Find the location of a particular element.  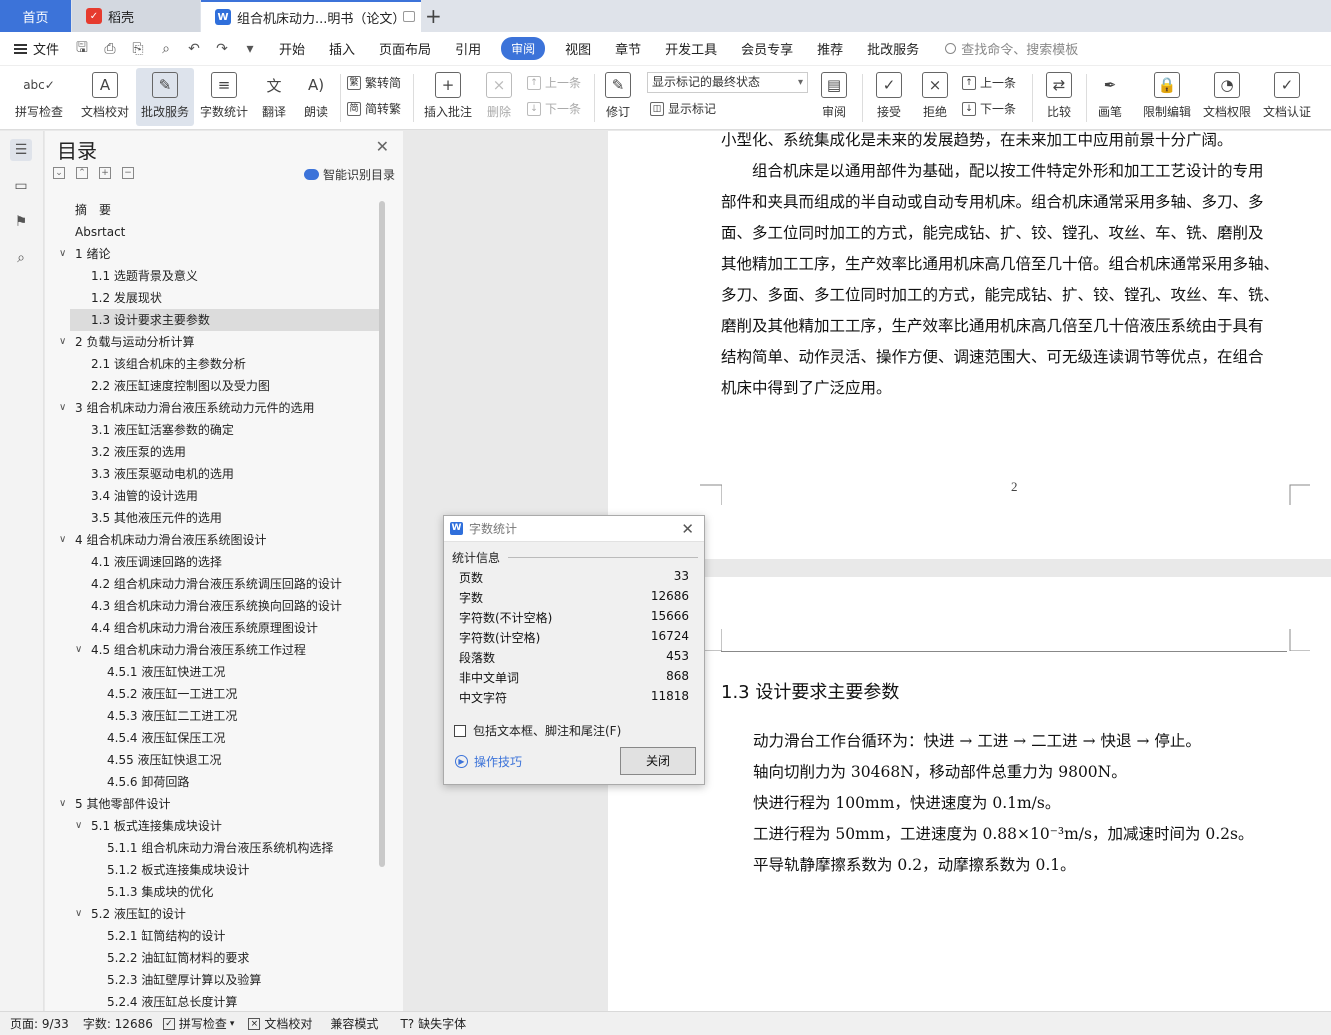

toc-item: ∨ 2 负载与运动分析计算 is located at coordinates (212, 342).